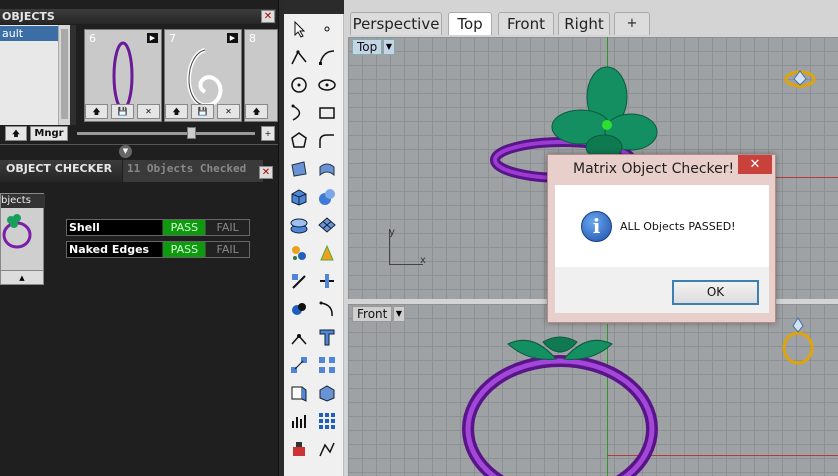 The height and width of the screenshot is (476, 838). What do you see at coordinates (299, 365) in the screenshot?
I see `array-icon` at bounding box center [299, 365].